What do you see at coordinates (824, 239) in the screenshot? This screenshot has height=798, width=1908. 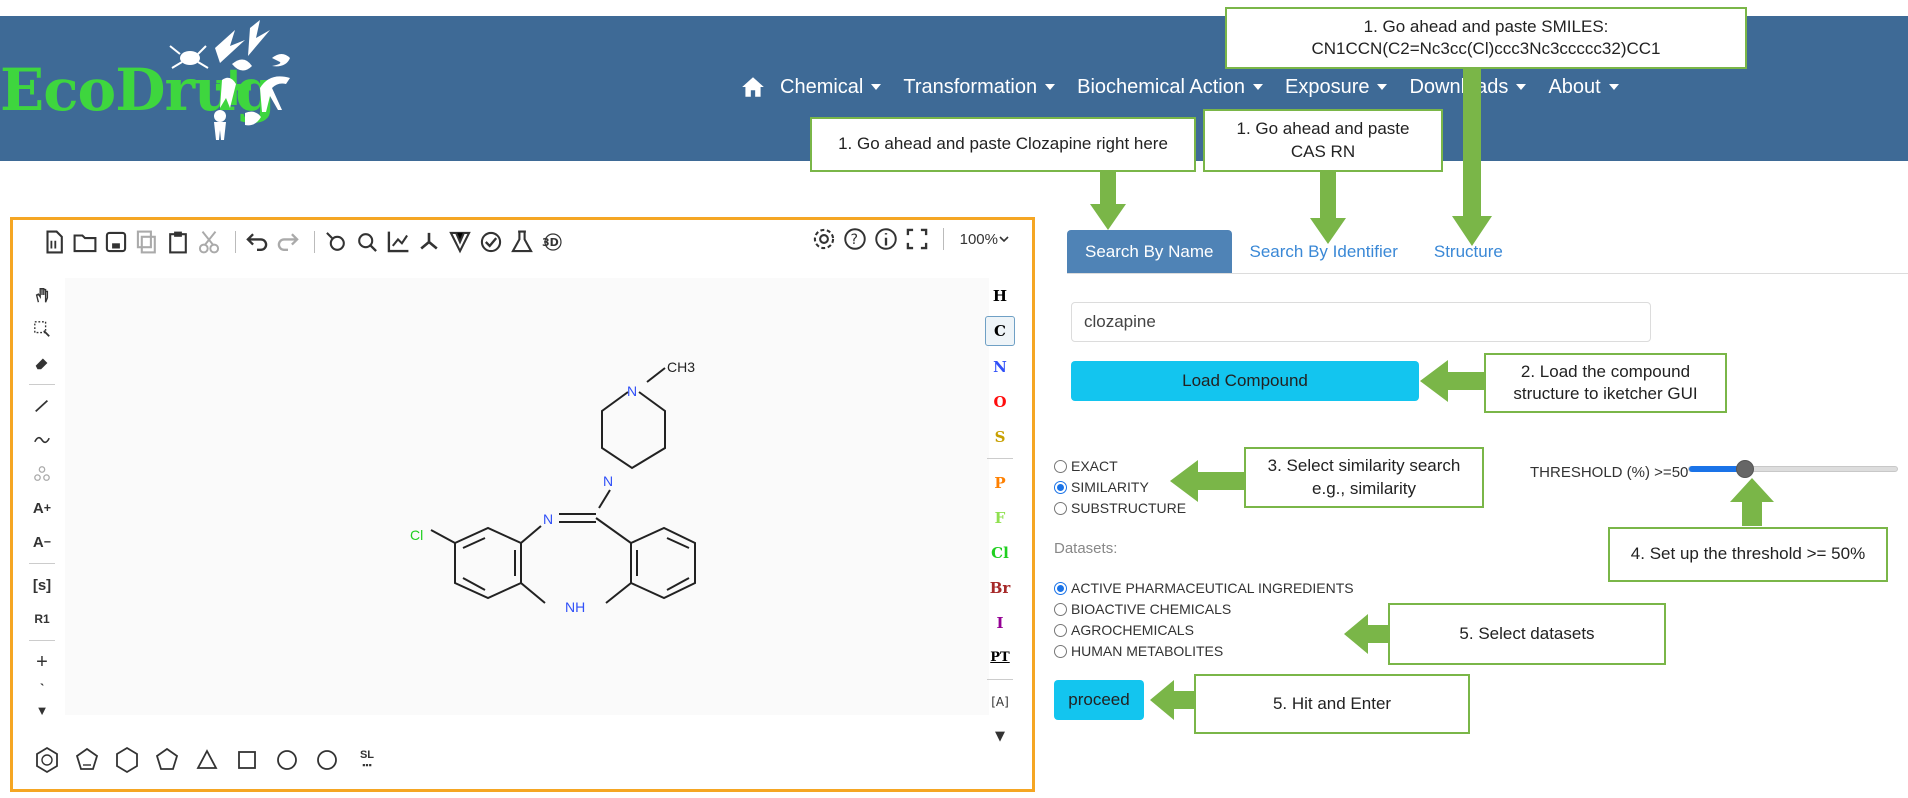 I see `settings-icon` at bounding box center [824, 239].